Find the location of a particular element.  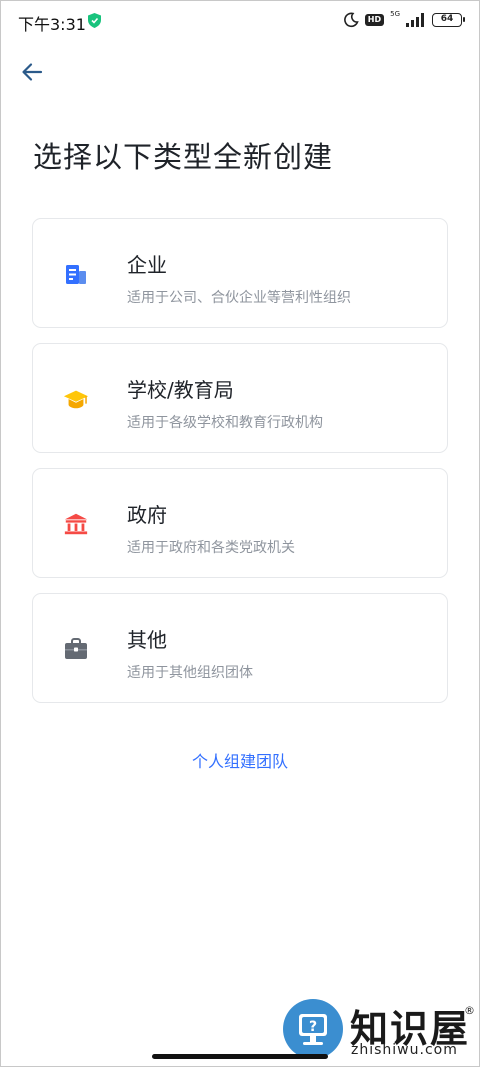

graduation-cap-icon is located at coordinates (76, 399).